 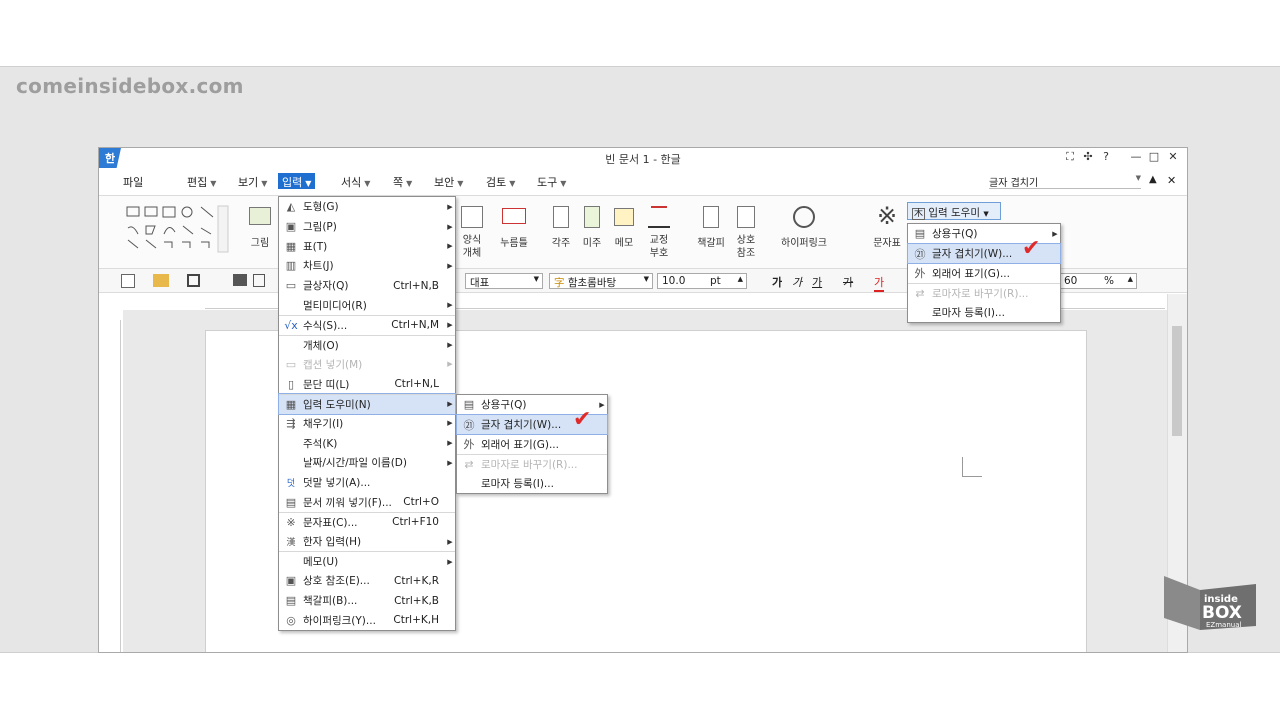 I want to click on submenu-item-char-overlap: ㉑ 글자 겹치기(W)... ✔, so click(x=532, y=421).